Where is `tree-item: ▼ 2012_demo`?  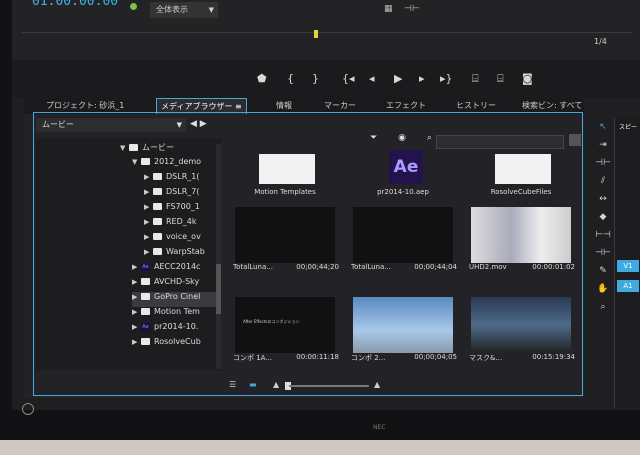
tree-item: ▼ 2012_demo is located at coordinates (166, 164).